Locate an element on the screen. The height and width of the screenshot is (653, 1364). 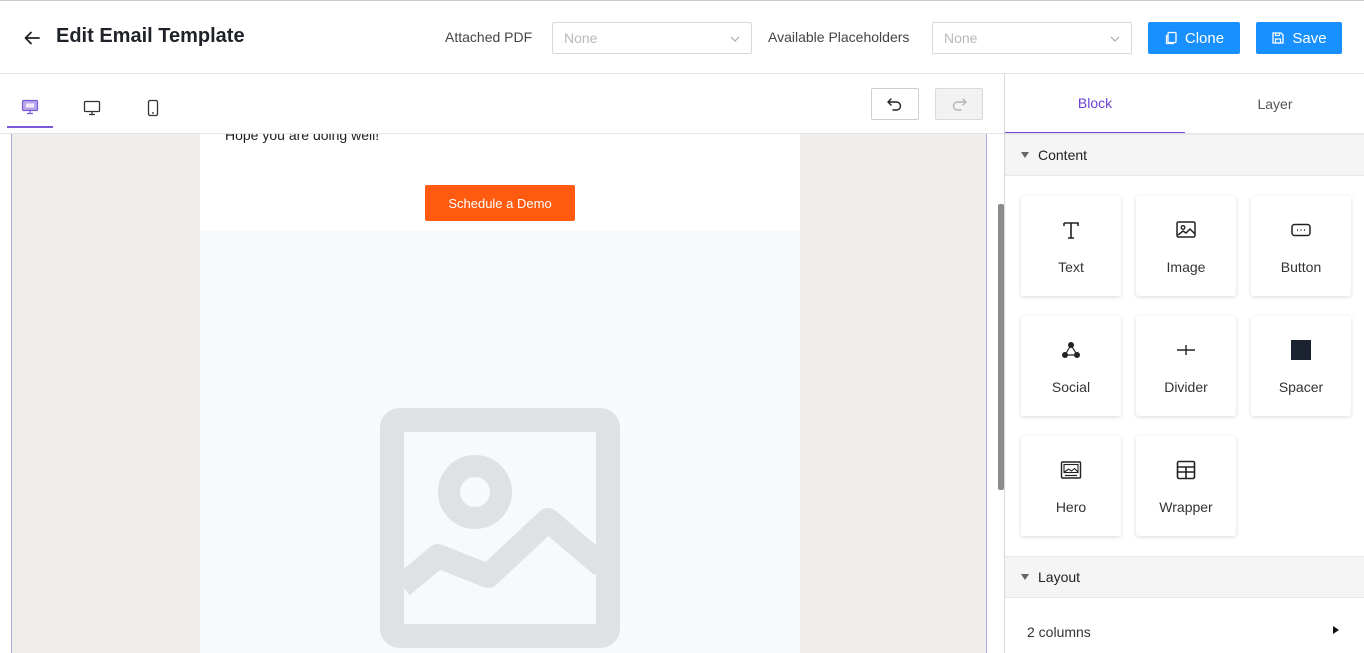
tab-block: Block is located at coordinates (1095, 104).